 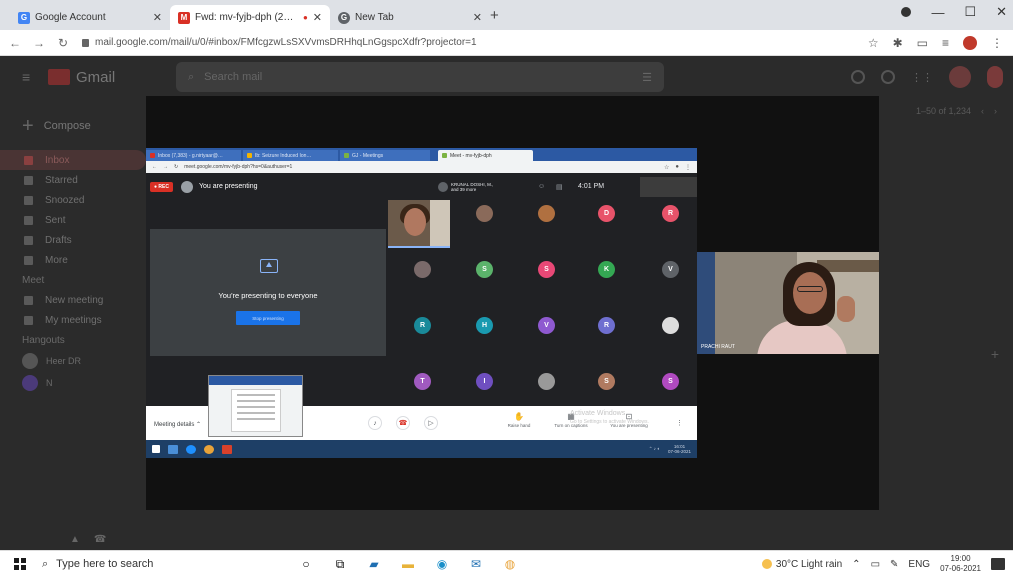 I want to click on shared-tab-title: Meet - mv-fyjb-dph, so click(x=471, y=155).